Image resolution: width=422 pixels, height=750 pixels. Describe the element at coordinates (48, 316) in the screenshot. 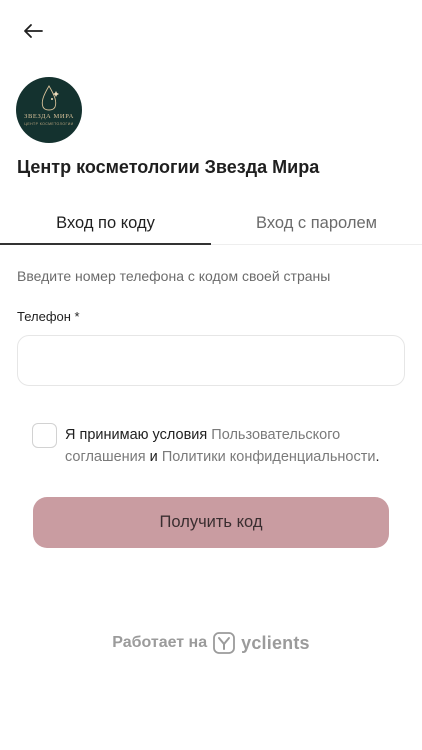

I see `phone-label: Телефон *` at that location.